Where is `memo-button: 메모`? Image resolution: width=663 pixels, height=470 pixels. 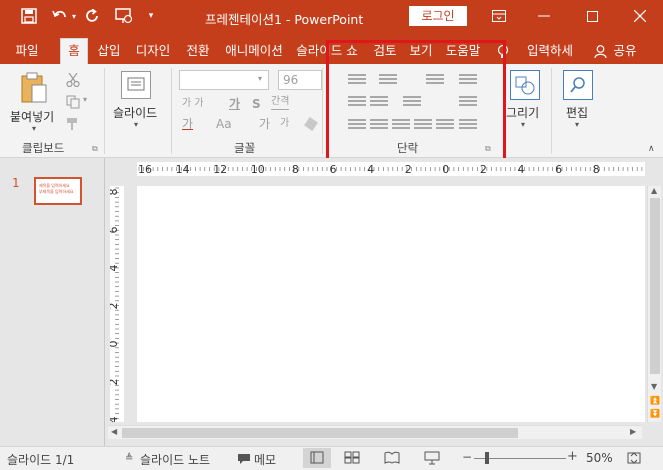
memo-button: 메모 is located at coordinates (265, 459).